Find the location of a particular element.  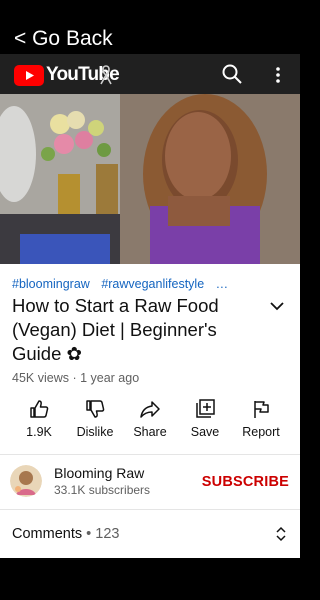

avatar is located at coordinates (26, 481).